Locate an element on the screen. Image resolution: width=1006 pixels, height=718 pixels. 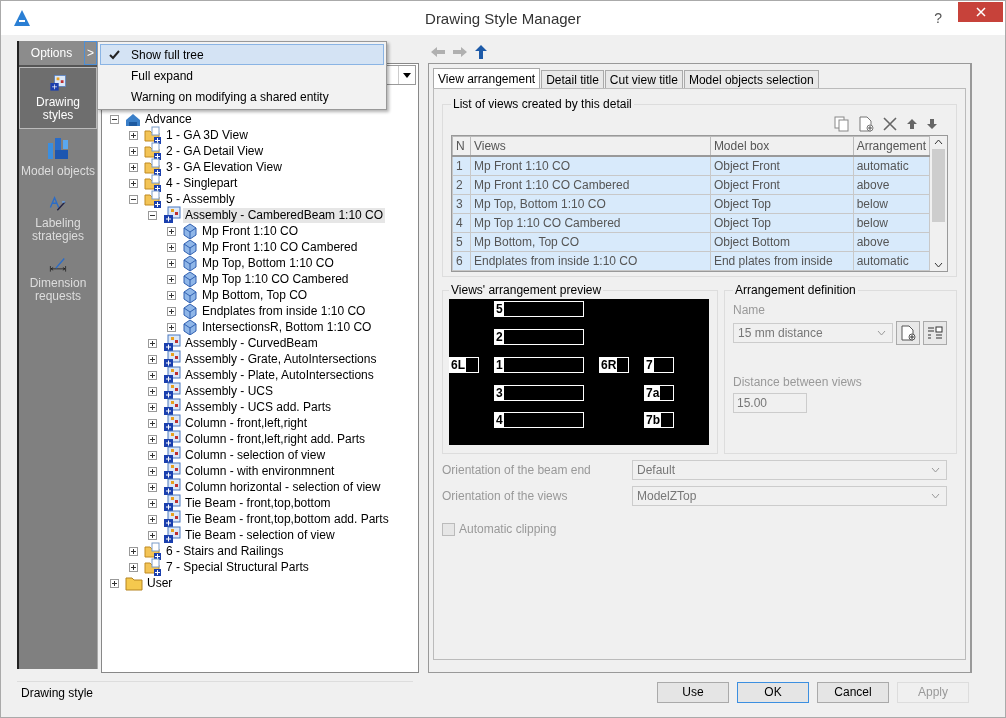
scroll-down-icon is located at coordinates (938, 265).